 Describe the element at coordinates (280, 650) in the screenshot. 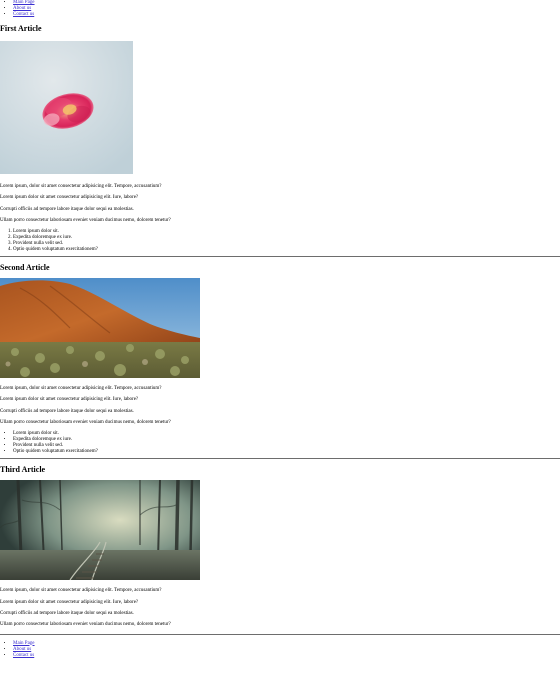

I see `footer-nav: Main Page About us Contact us` at that location.